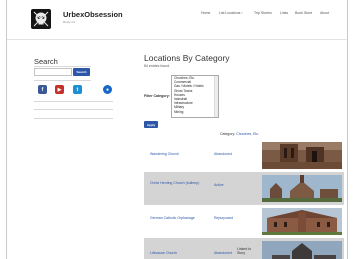  What do you see at coordinates (324, 13) in the screenshot?
I see `nav-about: About` at bounding box center [324, 13].